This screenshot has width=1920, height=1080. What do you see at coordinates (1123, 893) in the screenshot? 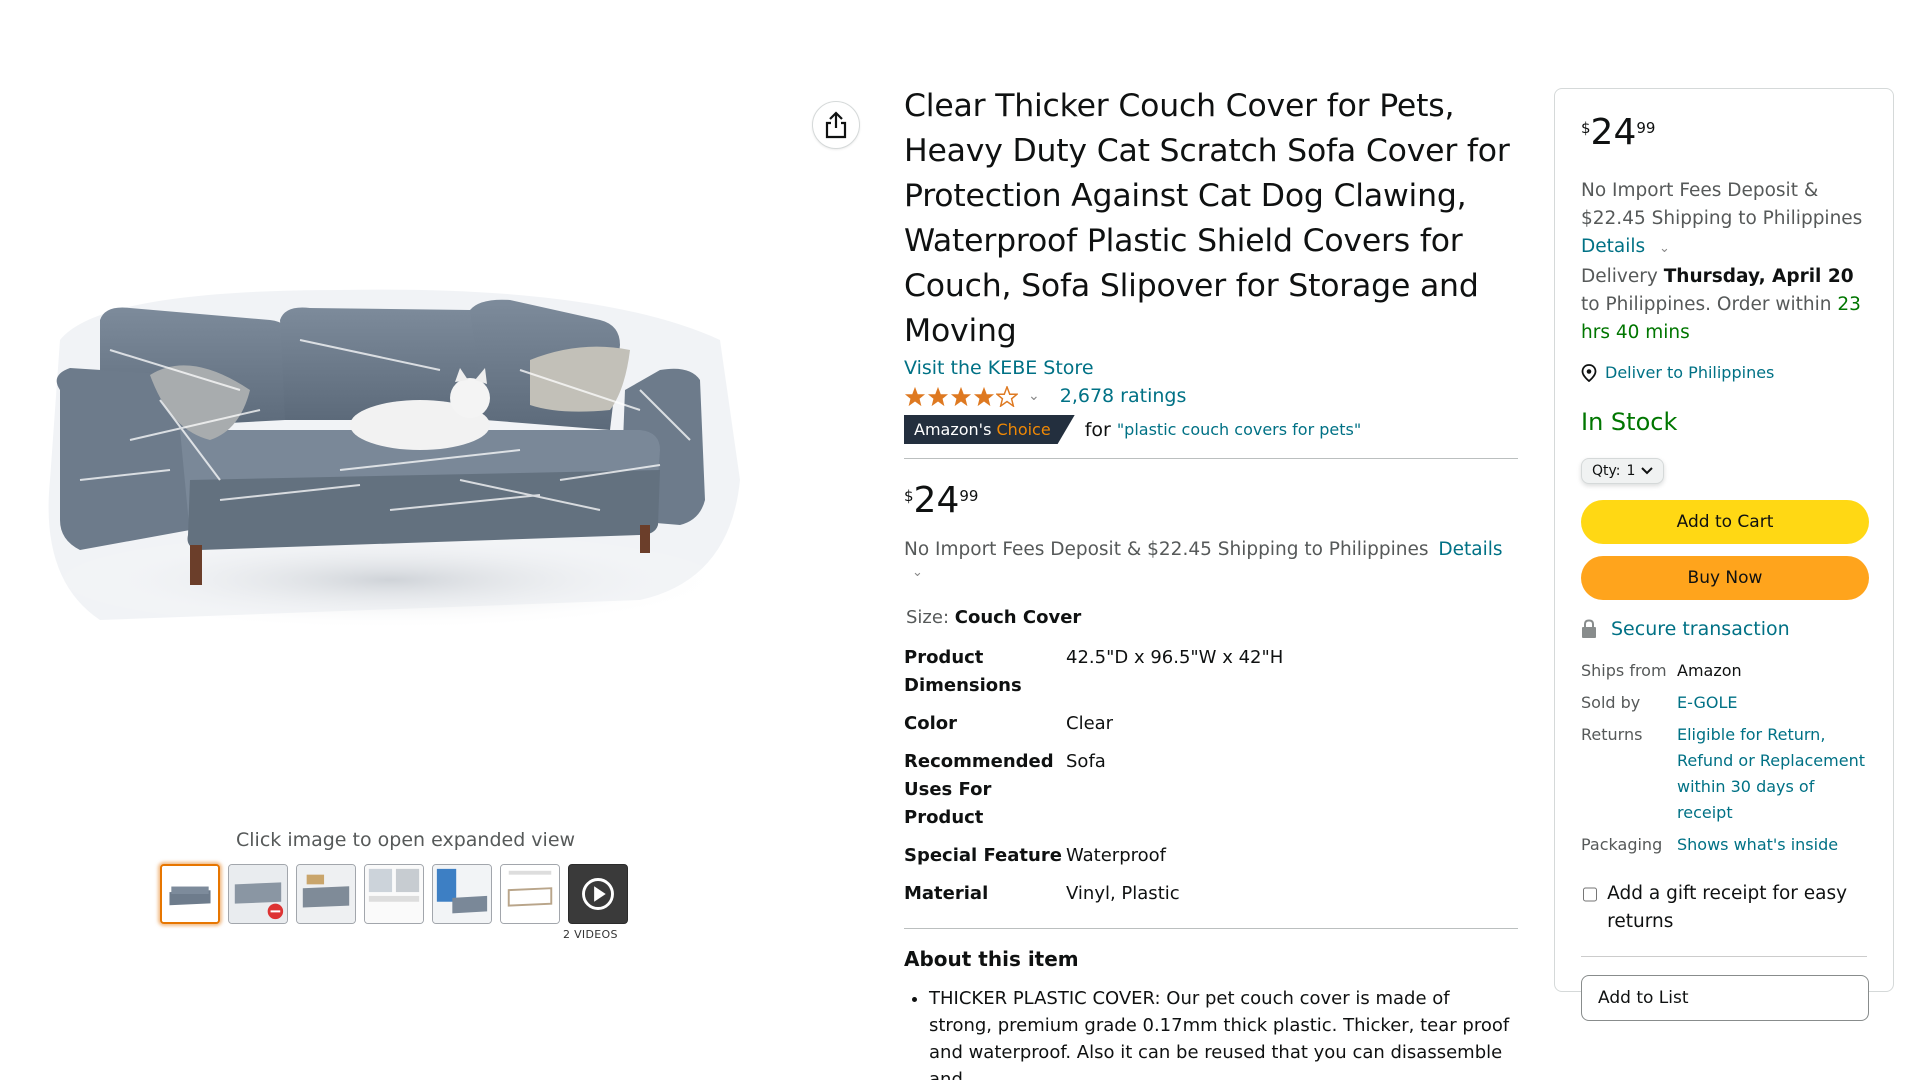
I see `spec-value: Vinyl, Plastic` at bounding box center [1123, 893].